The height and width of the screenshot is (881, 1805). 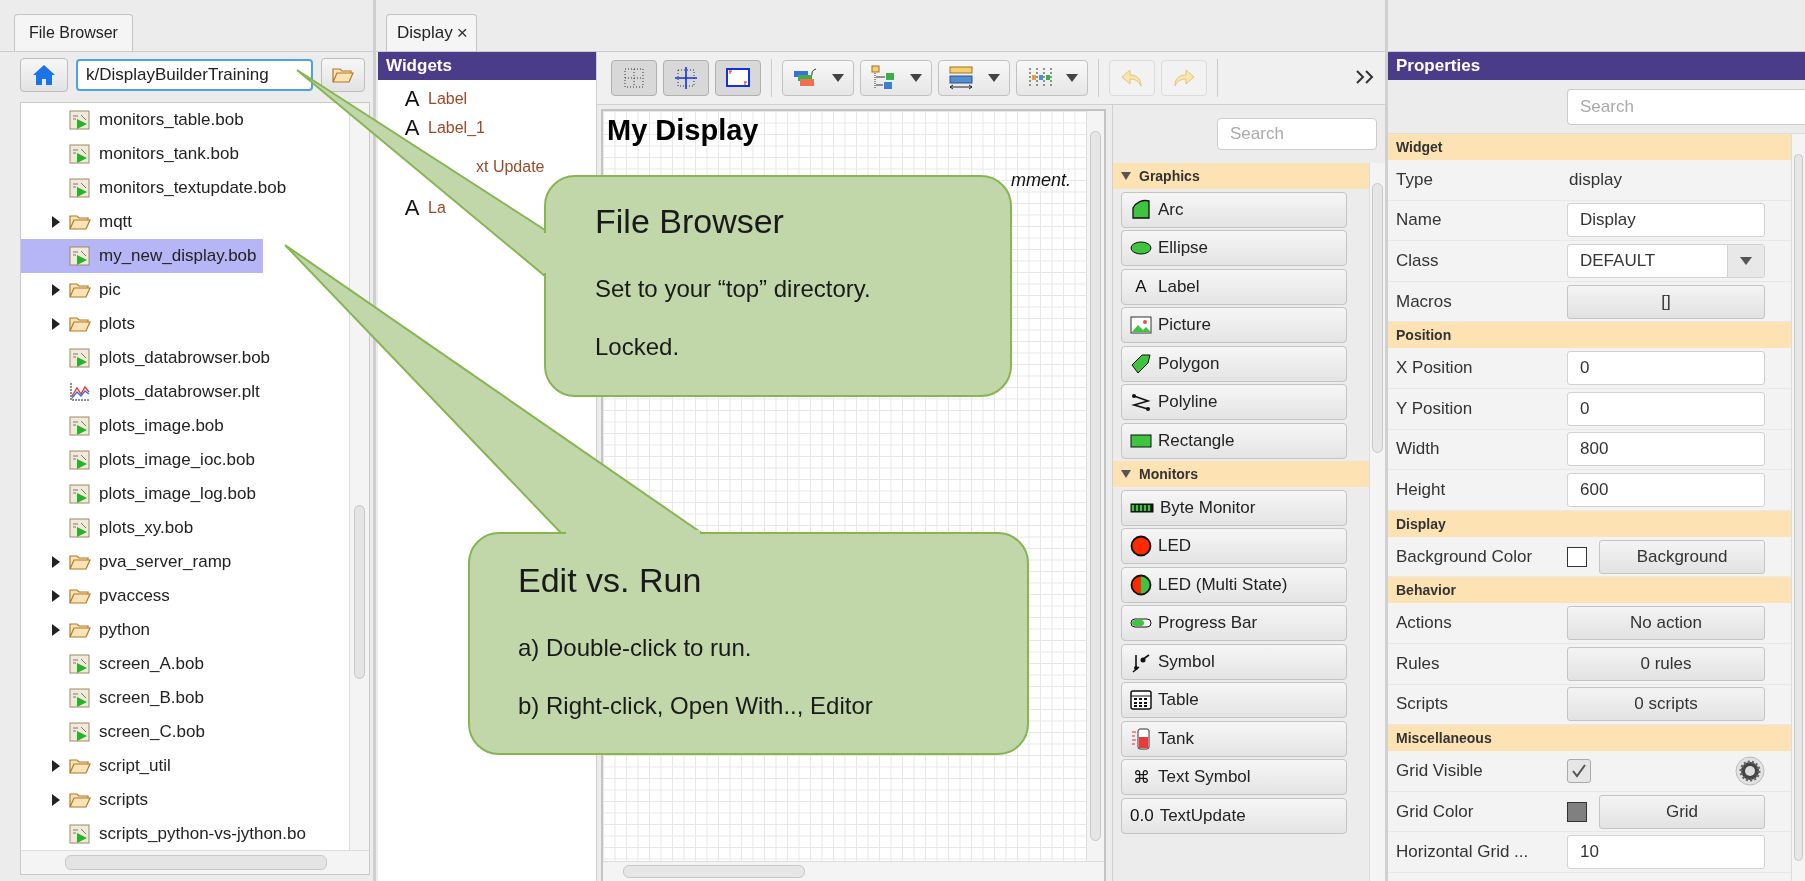 I want to click on widget-type-icon: 0.0, so click(x=1142, y=815).